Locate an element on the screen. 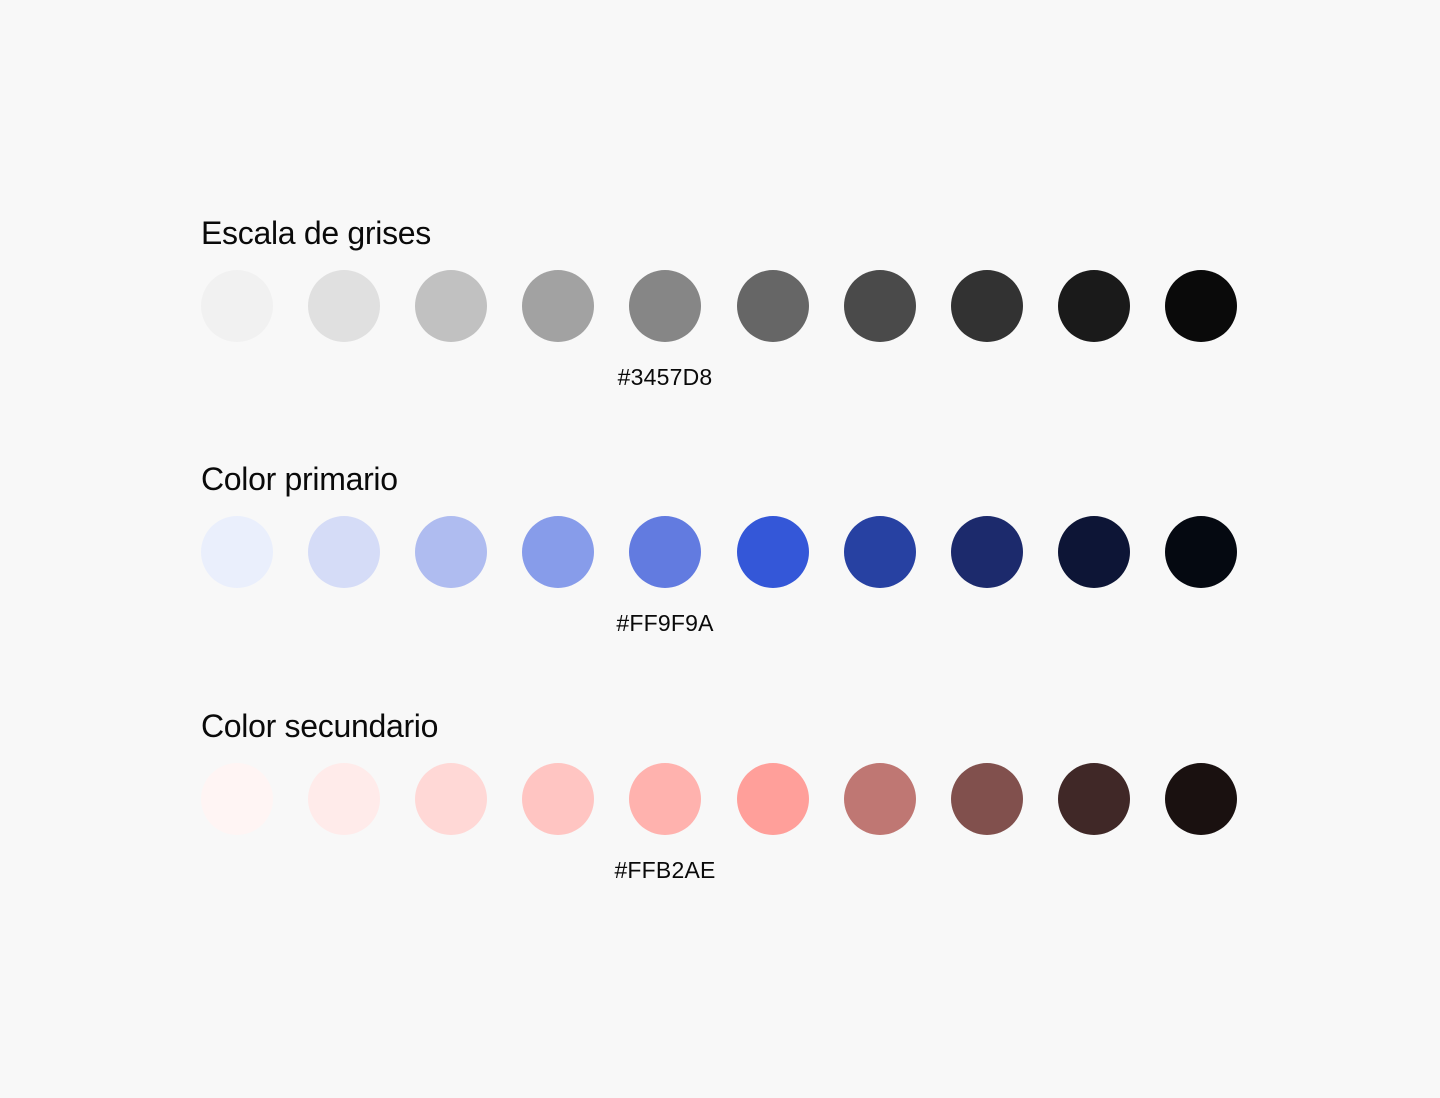 This screenshot has height=1098, width=1440. palette-title: Color primario is located at coordinates (299, 479).